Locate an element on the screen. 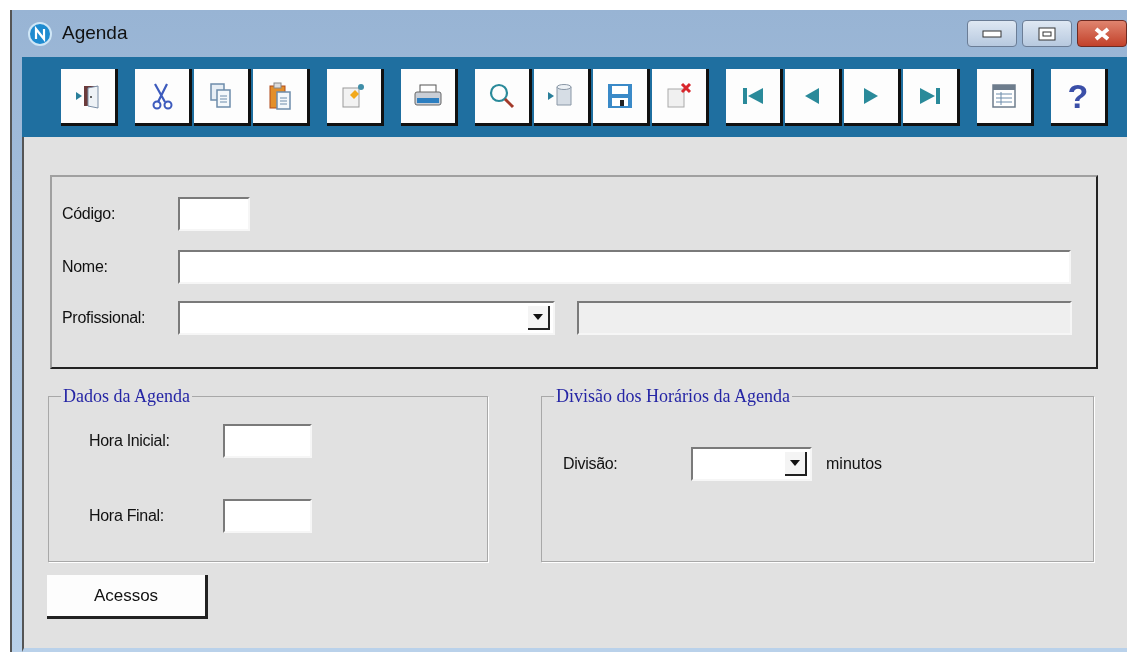 The width and height of the screenshot is (1127, 655). table-icon is located at coordinates (1004, 95).